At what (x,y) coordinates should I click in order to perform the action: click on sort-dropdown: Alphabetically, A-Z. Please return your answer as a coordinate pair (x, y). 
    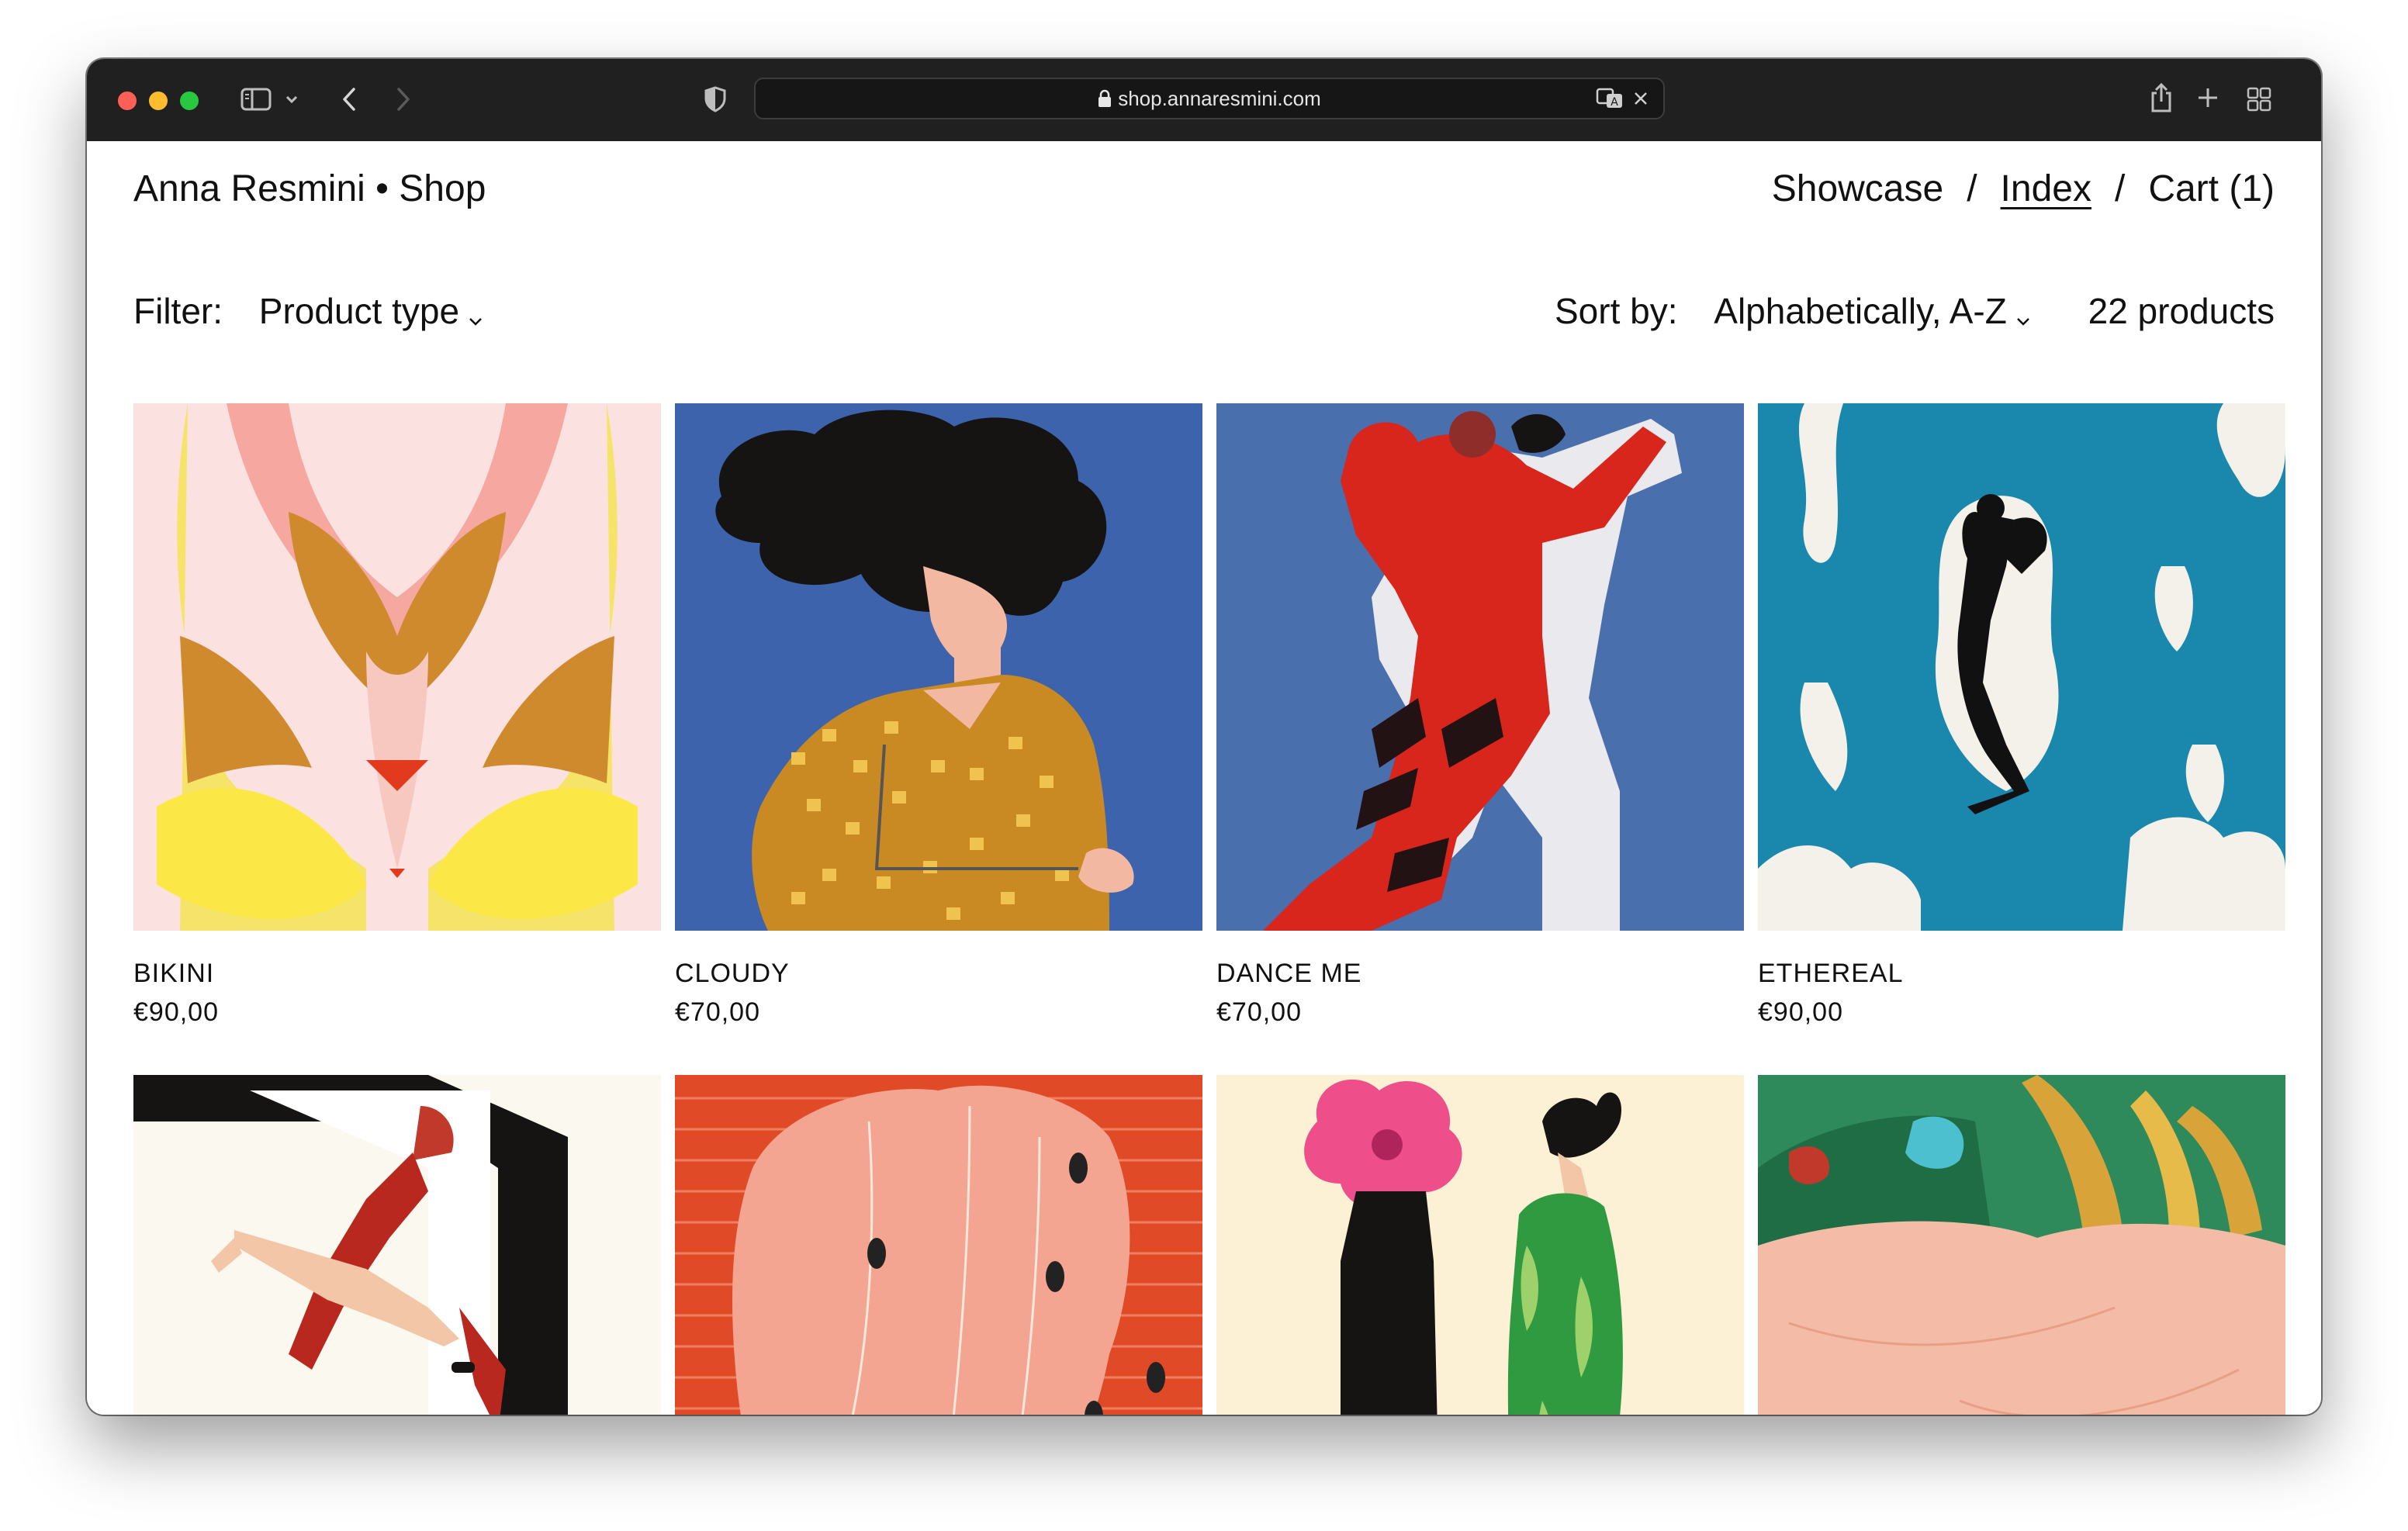
    Looking at the image, I should click on (1877, 311).